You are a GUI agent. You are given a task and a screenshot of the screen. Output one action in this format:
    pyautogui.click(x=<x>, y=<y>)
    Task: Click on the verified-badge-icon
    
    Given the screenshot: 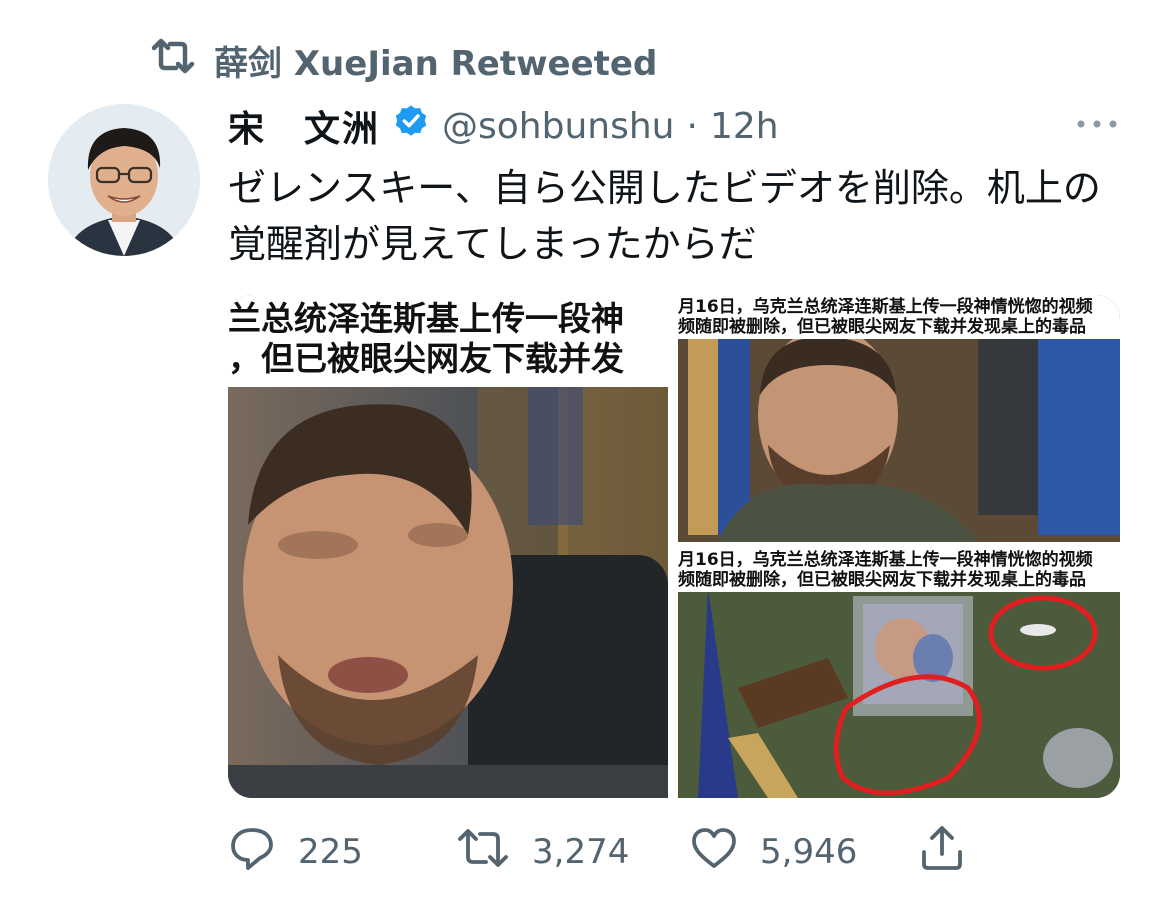 What is the action you would take?
    pyautogui.click(x=411, y=126)
    